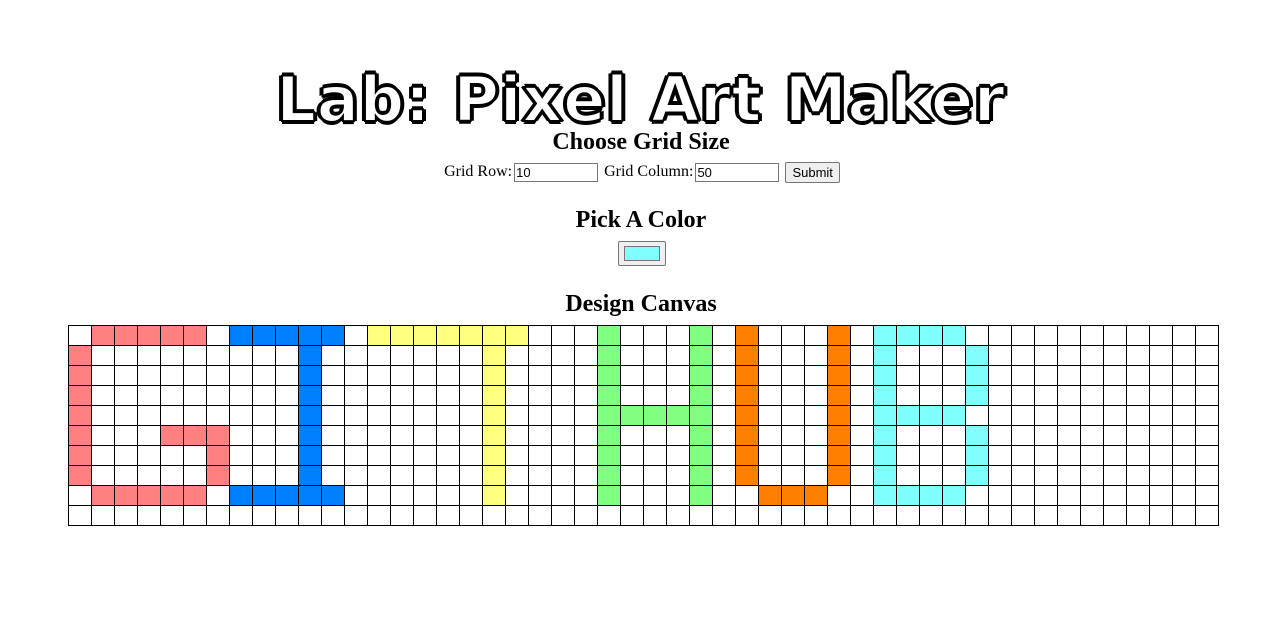 Image resolution: width=1282 pixels, height=638 pixels. I want to click on grid-column-input, so click(737, 172).